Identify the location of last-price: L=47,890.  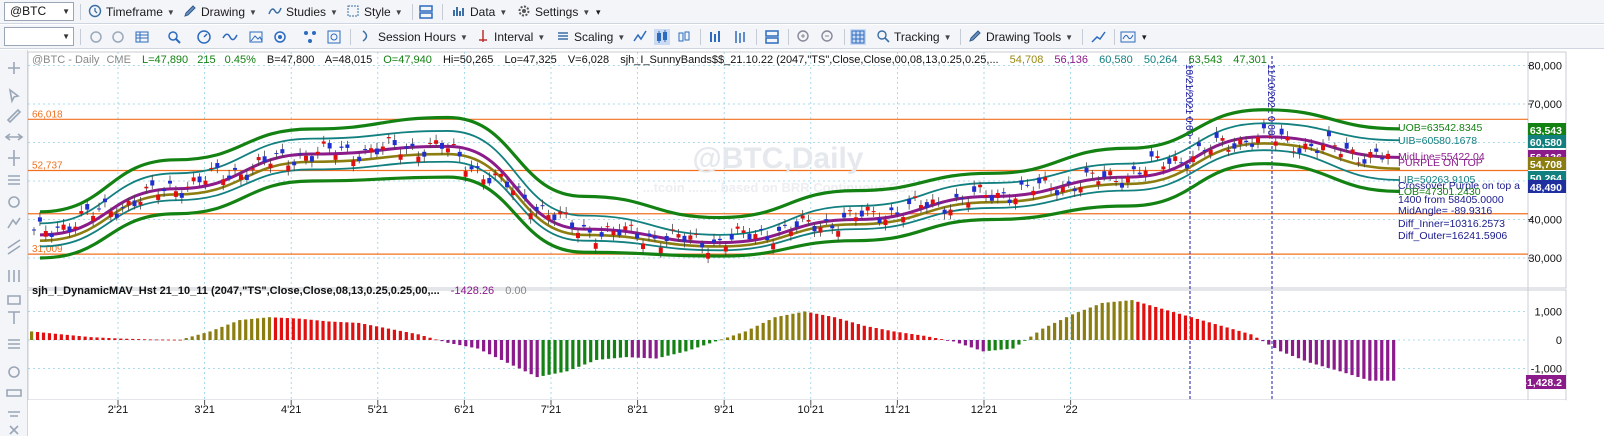
(165, 60).